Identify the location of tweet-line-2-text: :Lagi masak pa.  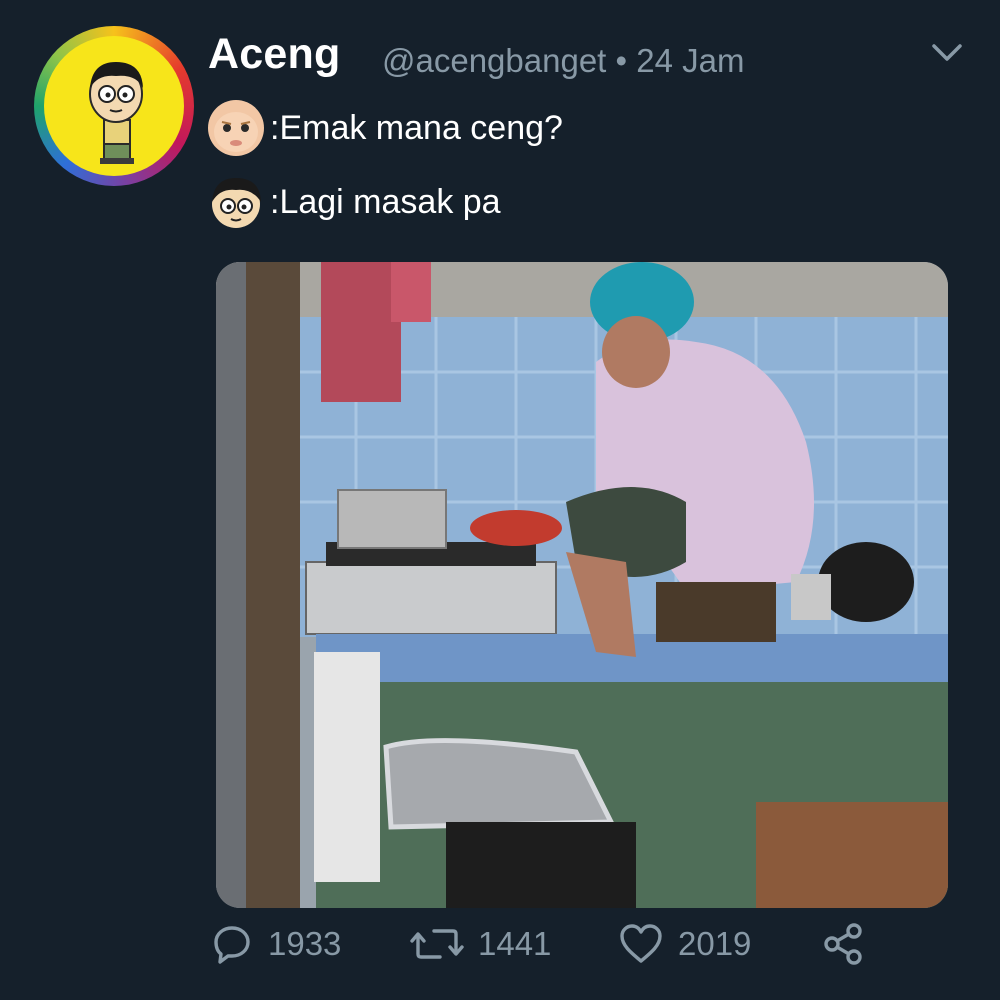
(385, 201).